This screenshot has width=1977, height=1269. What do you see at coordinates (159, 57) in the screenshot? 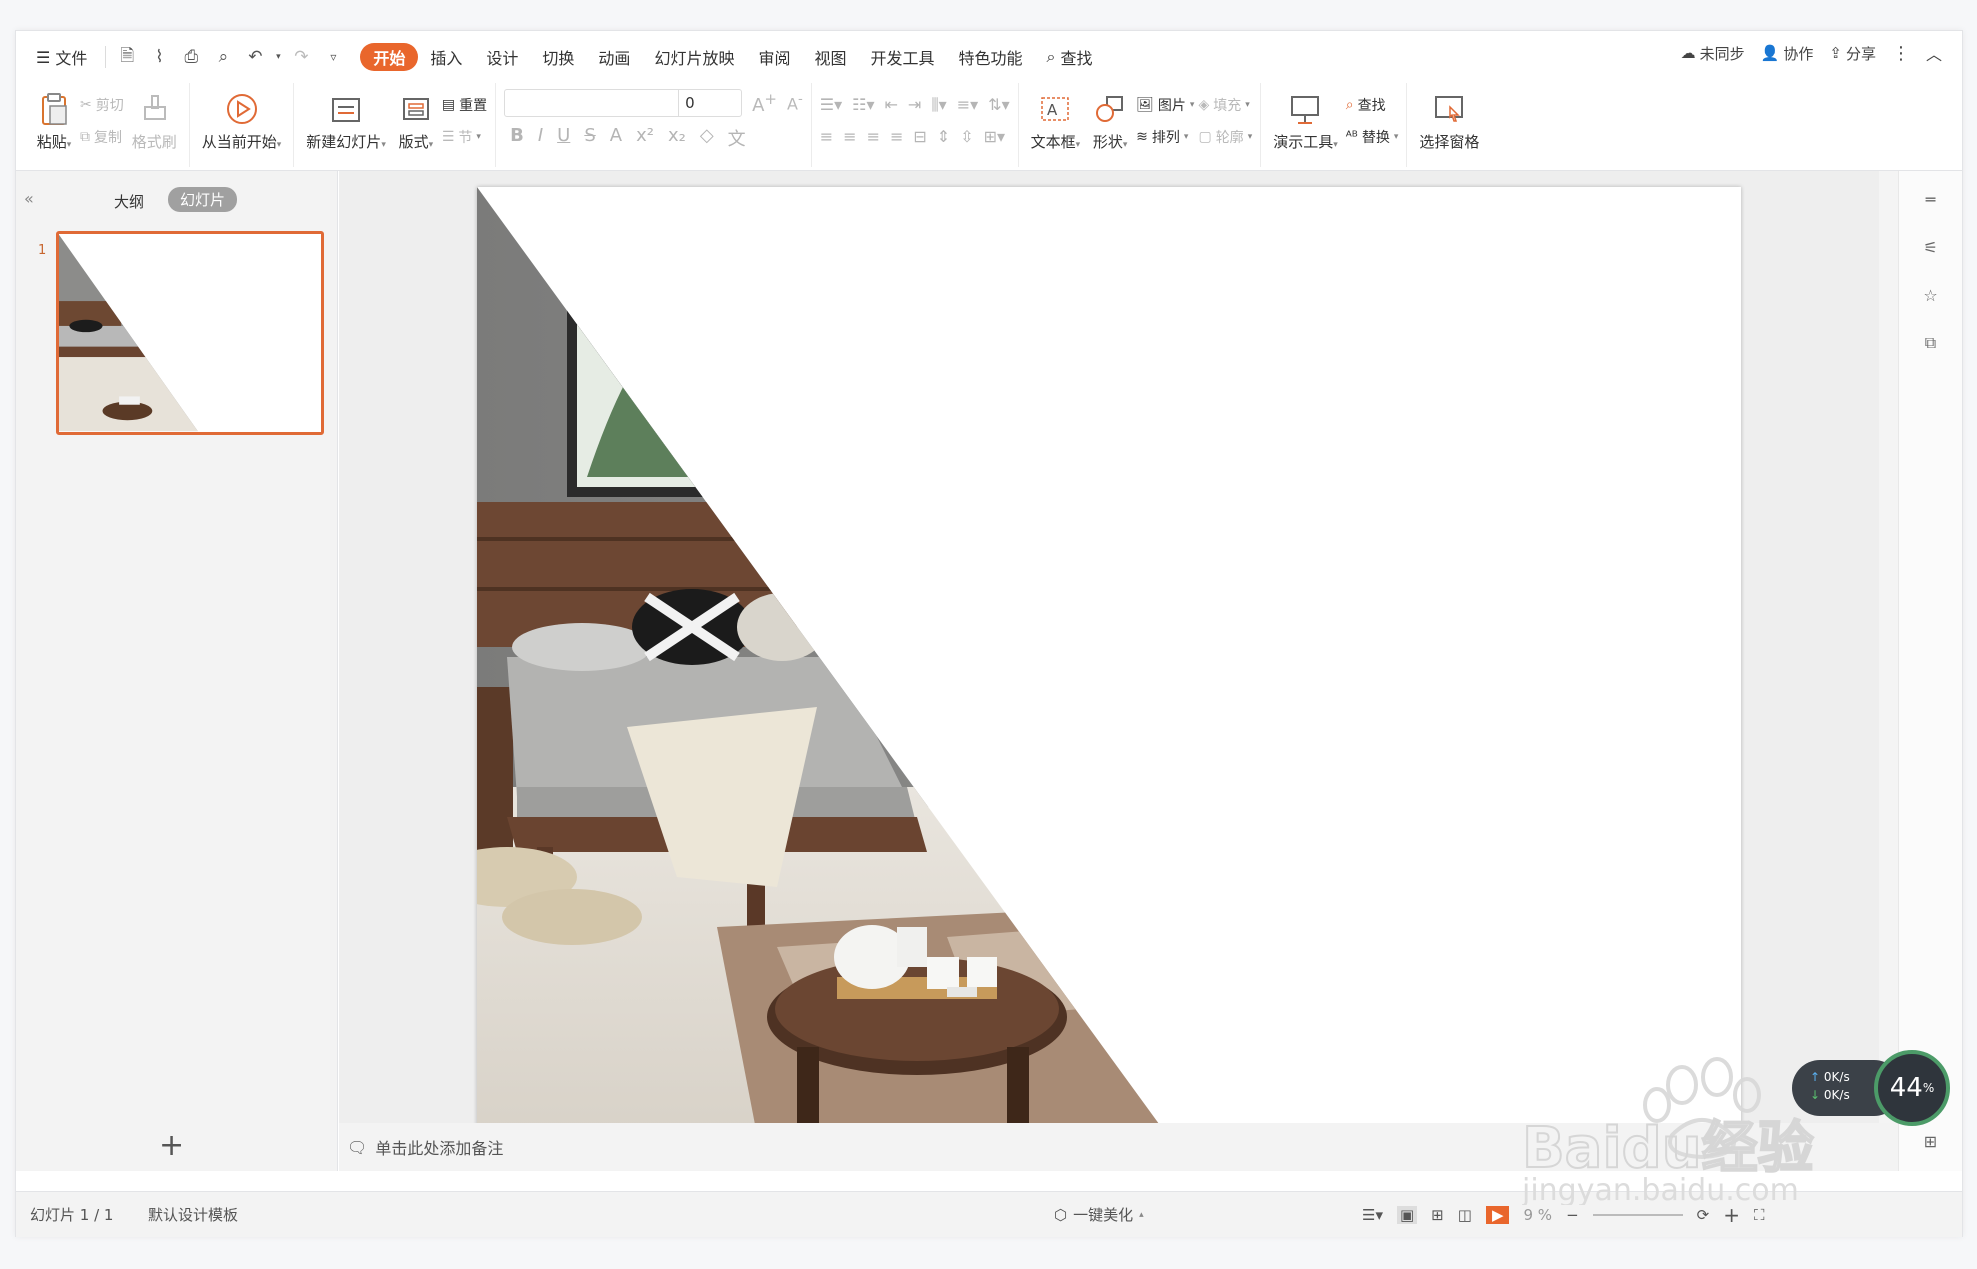
I see `format-brush-icon: ⌇` at bounding box center [159, 57].